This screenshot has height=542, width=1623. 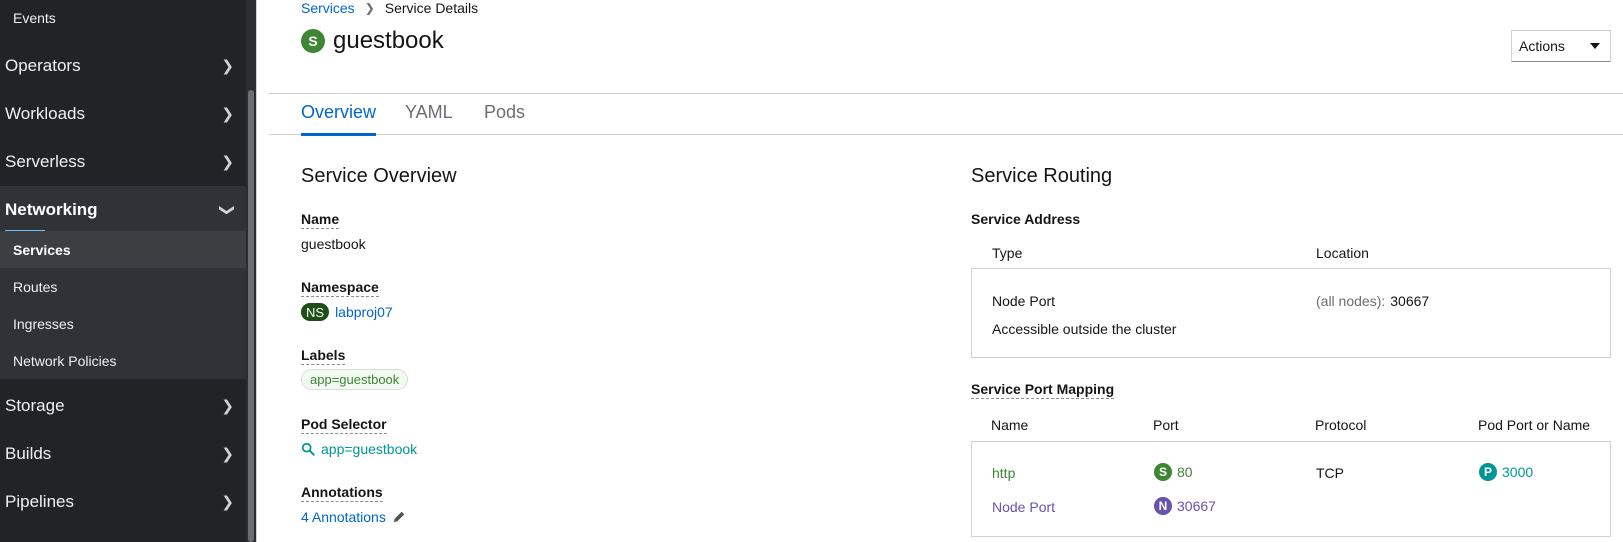 What do you see at coordinates (1026, 219) in the screenshot?
I see `service-address-label: Service Address` at bounding box center [1026, 219].